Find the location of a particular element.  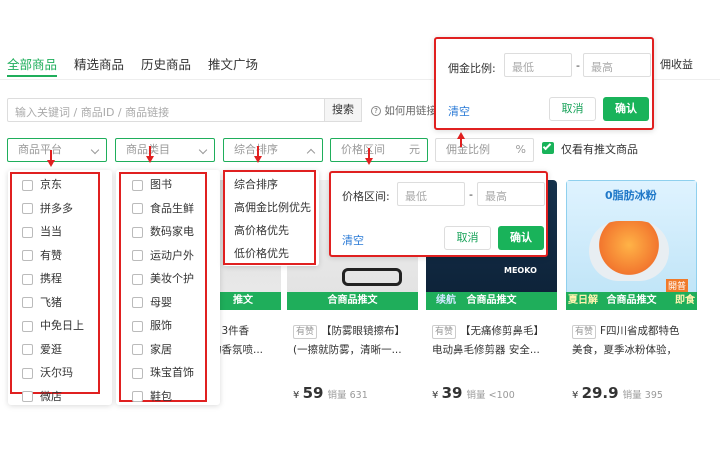

category-select: 商品类目 is located at coordinates (165, 150).